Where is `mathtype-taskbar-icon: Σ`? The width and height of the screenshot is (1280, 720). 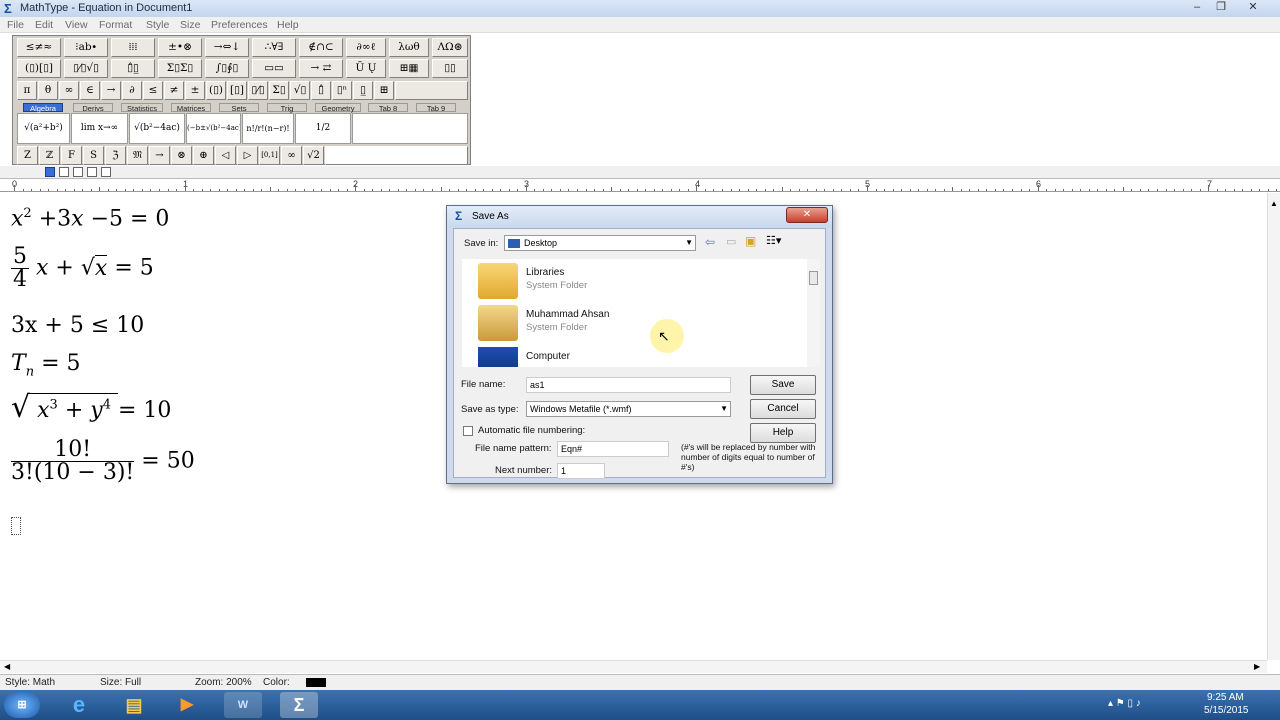 mathtype-taskbar-icon: Σ is located at coordinates (299, 705).